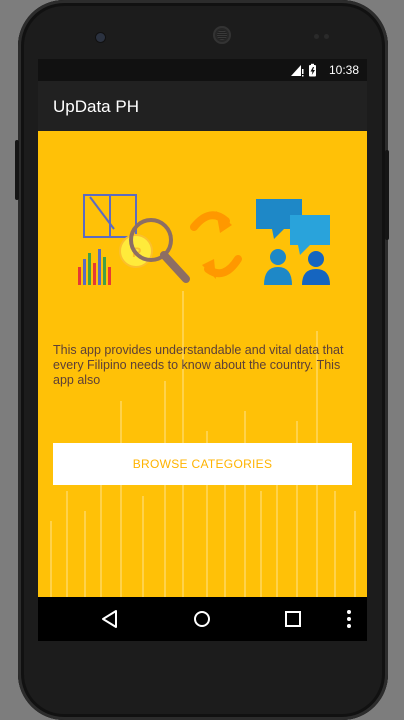 The height and width of the screenshot is (720, 404). I want to click on hero-illustration: P, so click(204, 239).